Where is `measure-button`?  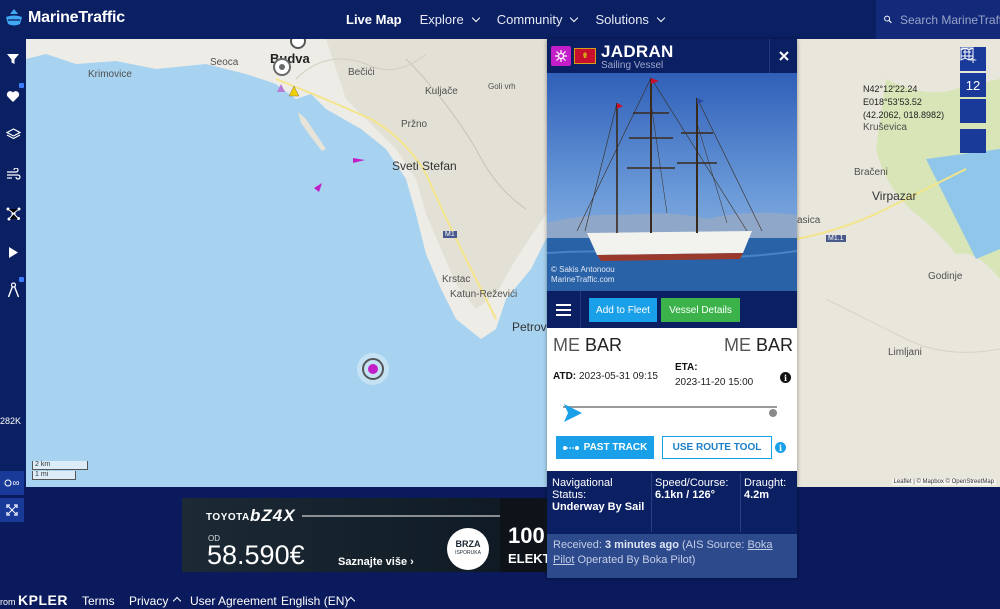 measure-button is located at coordinates (13, 290).